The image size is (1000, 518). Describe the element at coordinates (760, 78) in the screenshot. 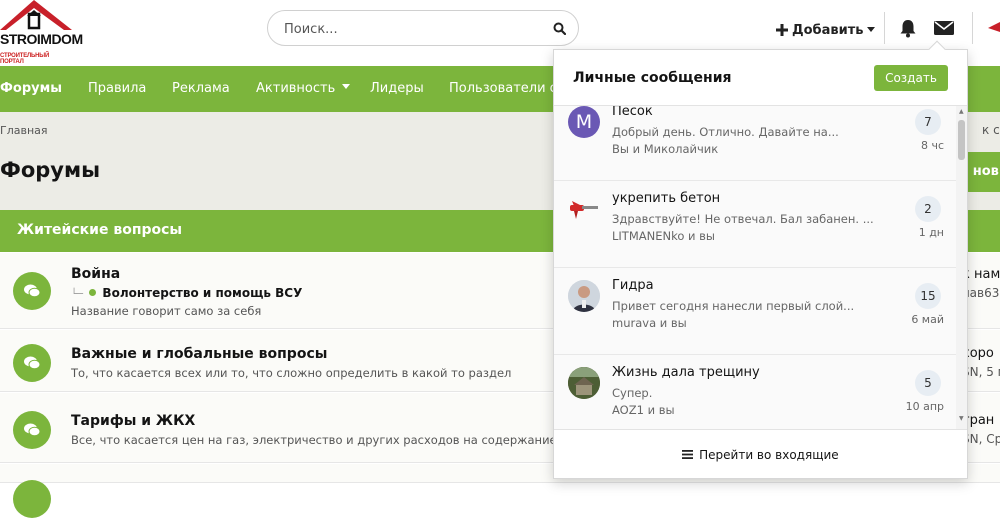

I see `messages-dropdown-header: Личные сообщения Создать` at that location.